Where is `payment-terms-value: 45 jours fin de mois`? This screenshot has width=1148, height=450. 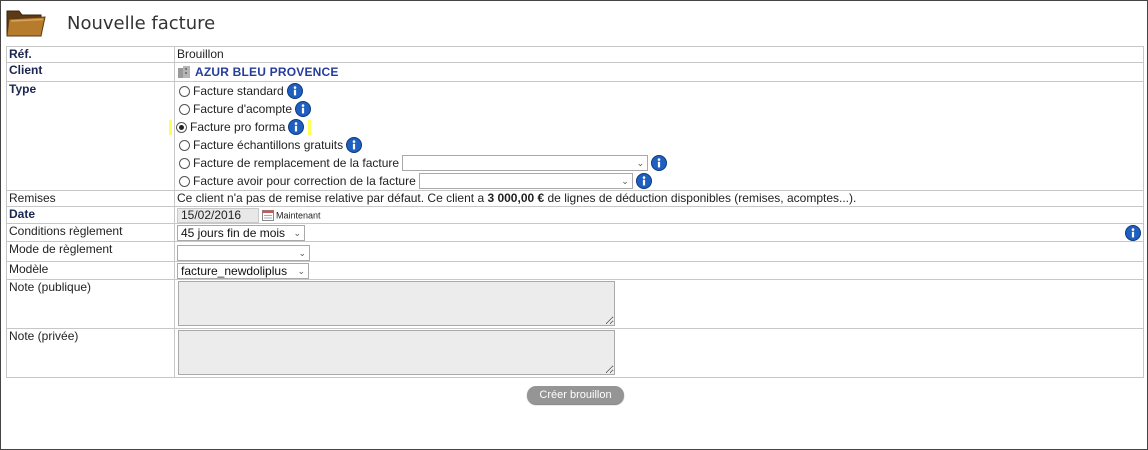 payment-terms-value: 45 jours fin de mois is located at coordinates (233, 232).